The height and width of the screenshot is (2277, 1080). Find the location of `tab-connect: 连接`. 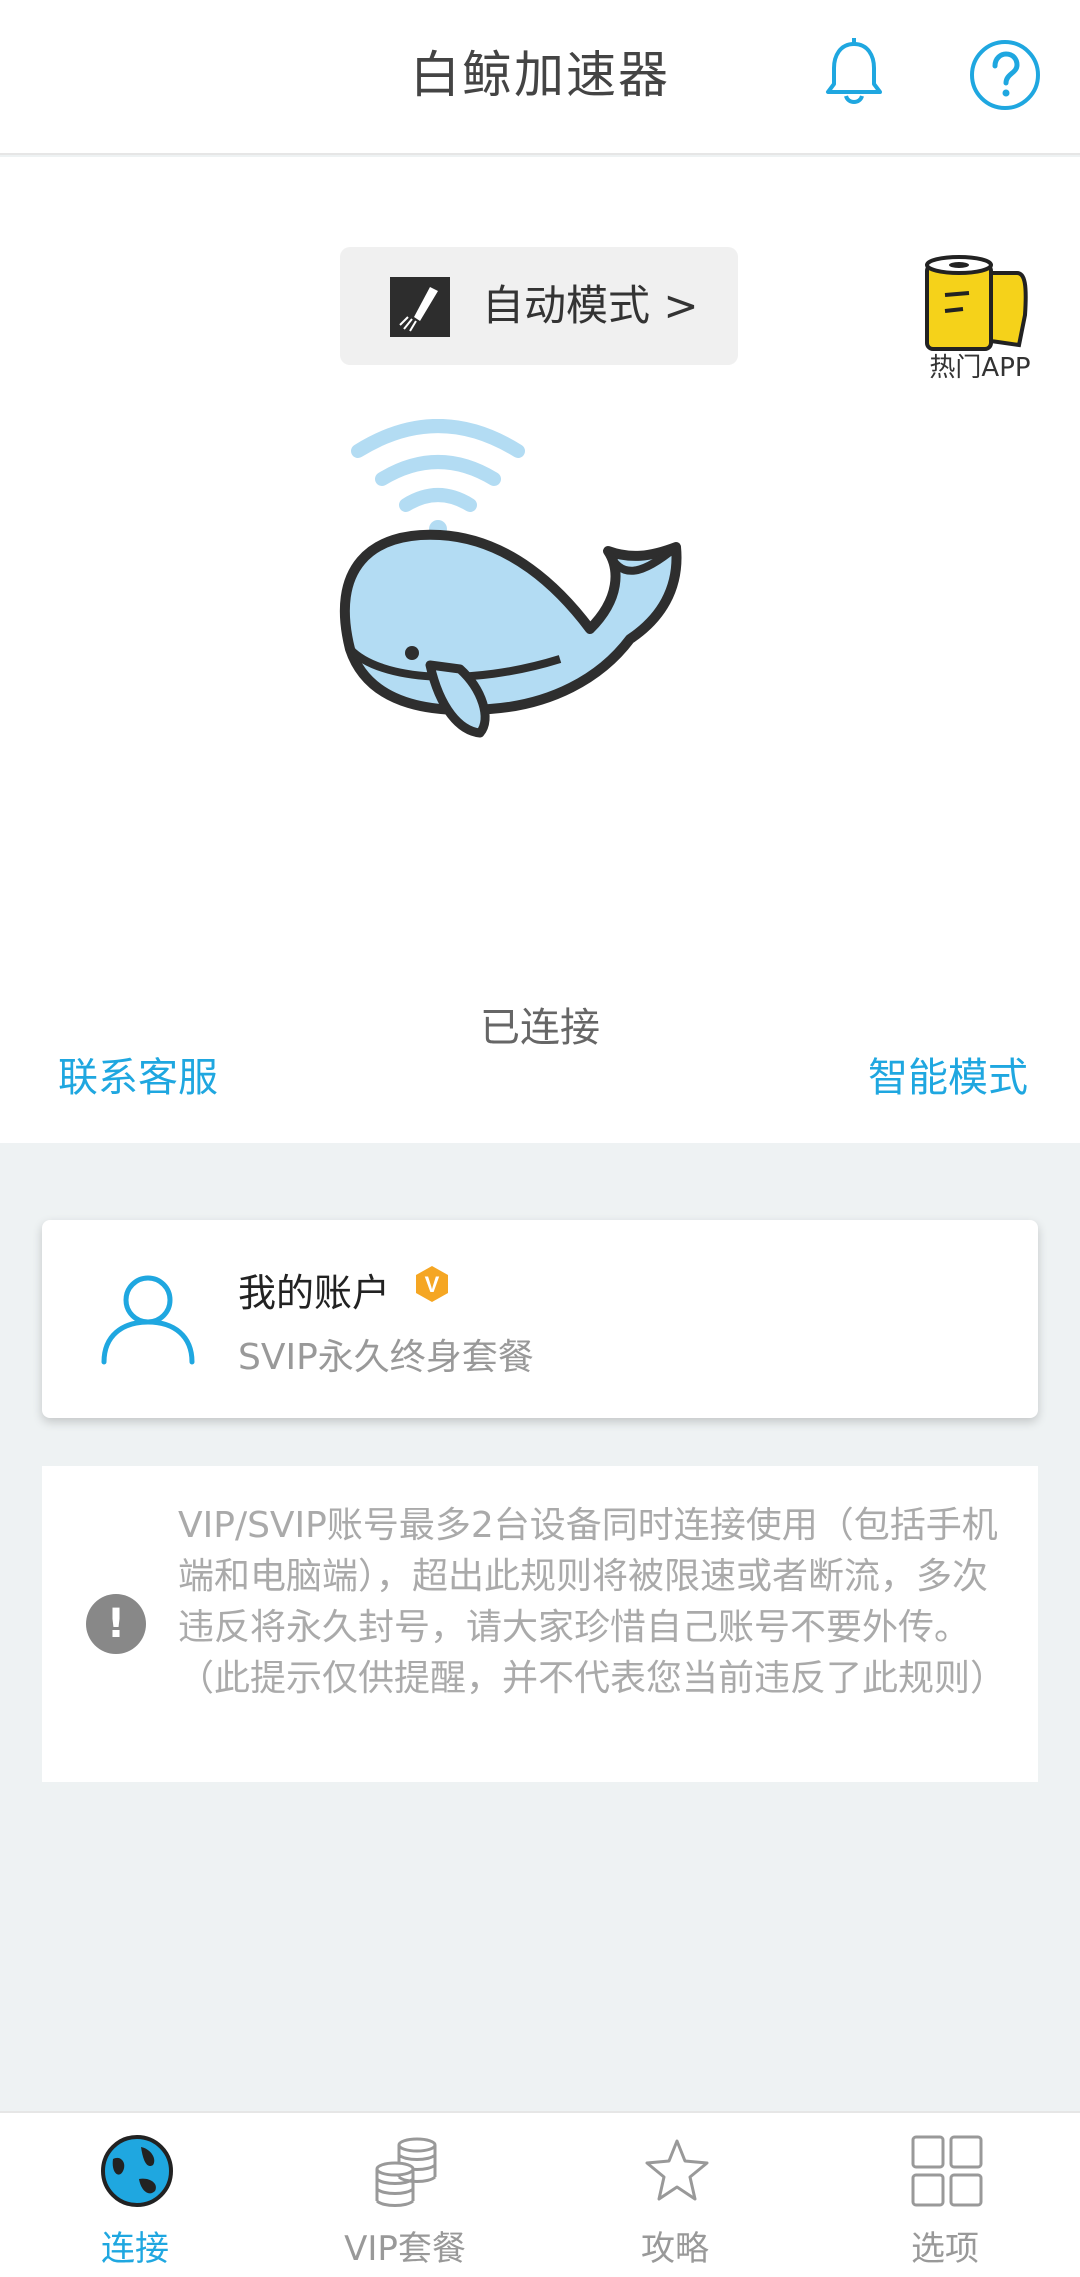

tab-connect: 连接 is located at coordinates (135, 2195).